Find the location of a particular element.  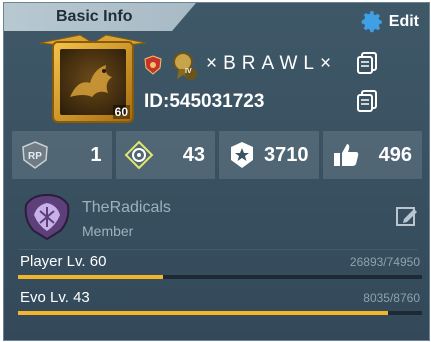

stat-star: 3710 is located at coordinates (269, 155).